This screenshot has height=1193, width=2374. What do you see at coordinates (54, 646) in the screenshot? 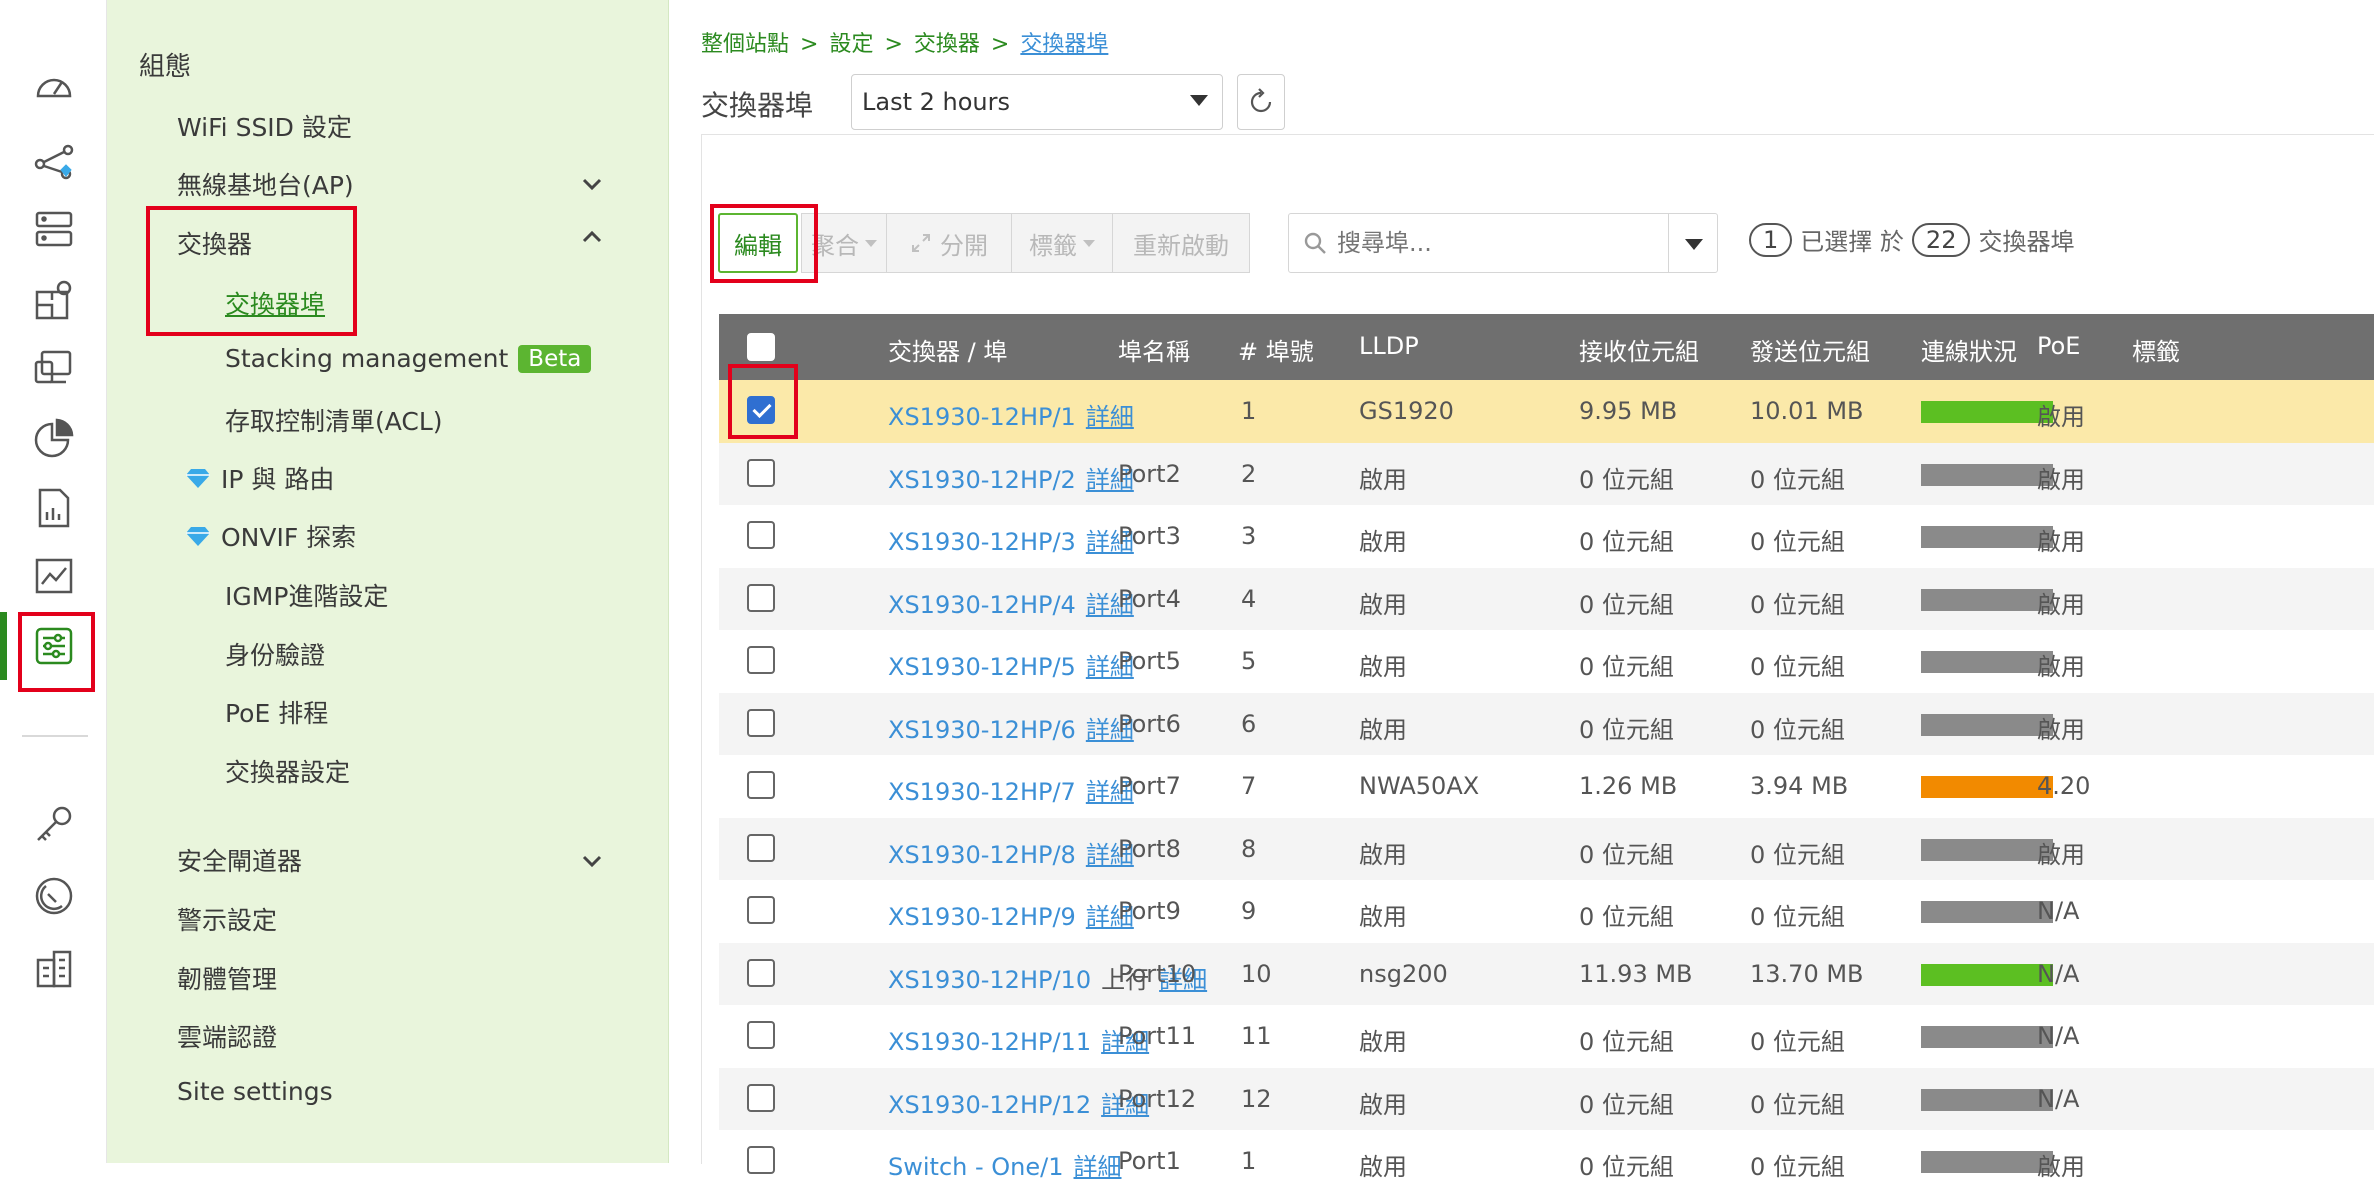
I see `configure-icon` at bounding box center [54, 646].